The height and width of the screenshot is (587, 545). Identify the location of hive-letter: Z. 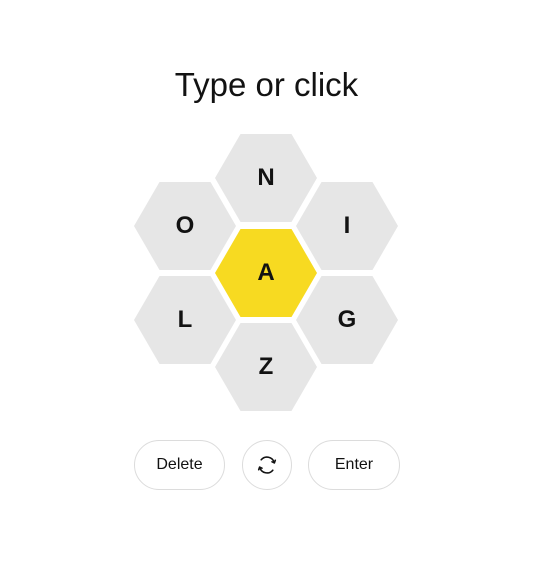
(266, 366).